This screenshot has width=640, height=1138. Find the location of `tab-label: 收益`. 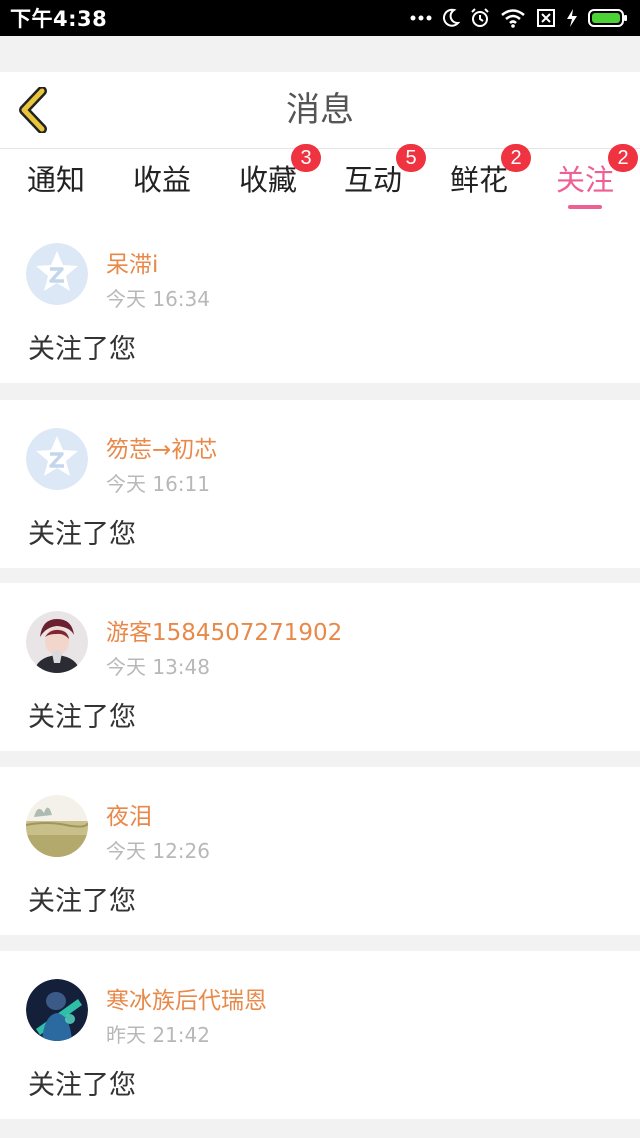

tab-label: 收益 is located at coordinates (161, 180).